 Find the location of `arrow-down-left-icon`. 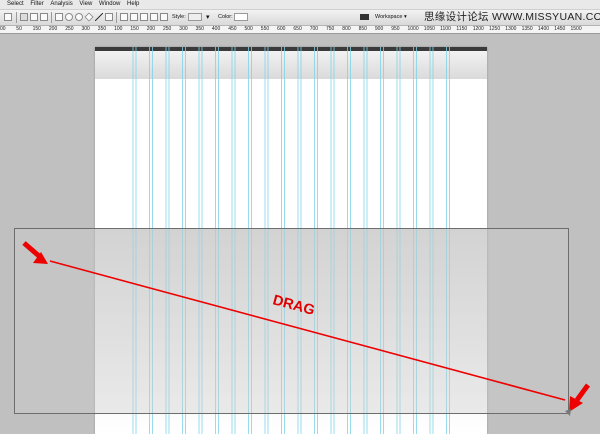

arrow-down-left-icon is located at coordinates (580, 397).